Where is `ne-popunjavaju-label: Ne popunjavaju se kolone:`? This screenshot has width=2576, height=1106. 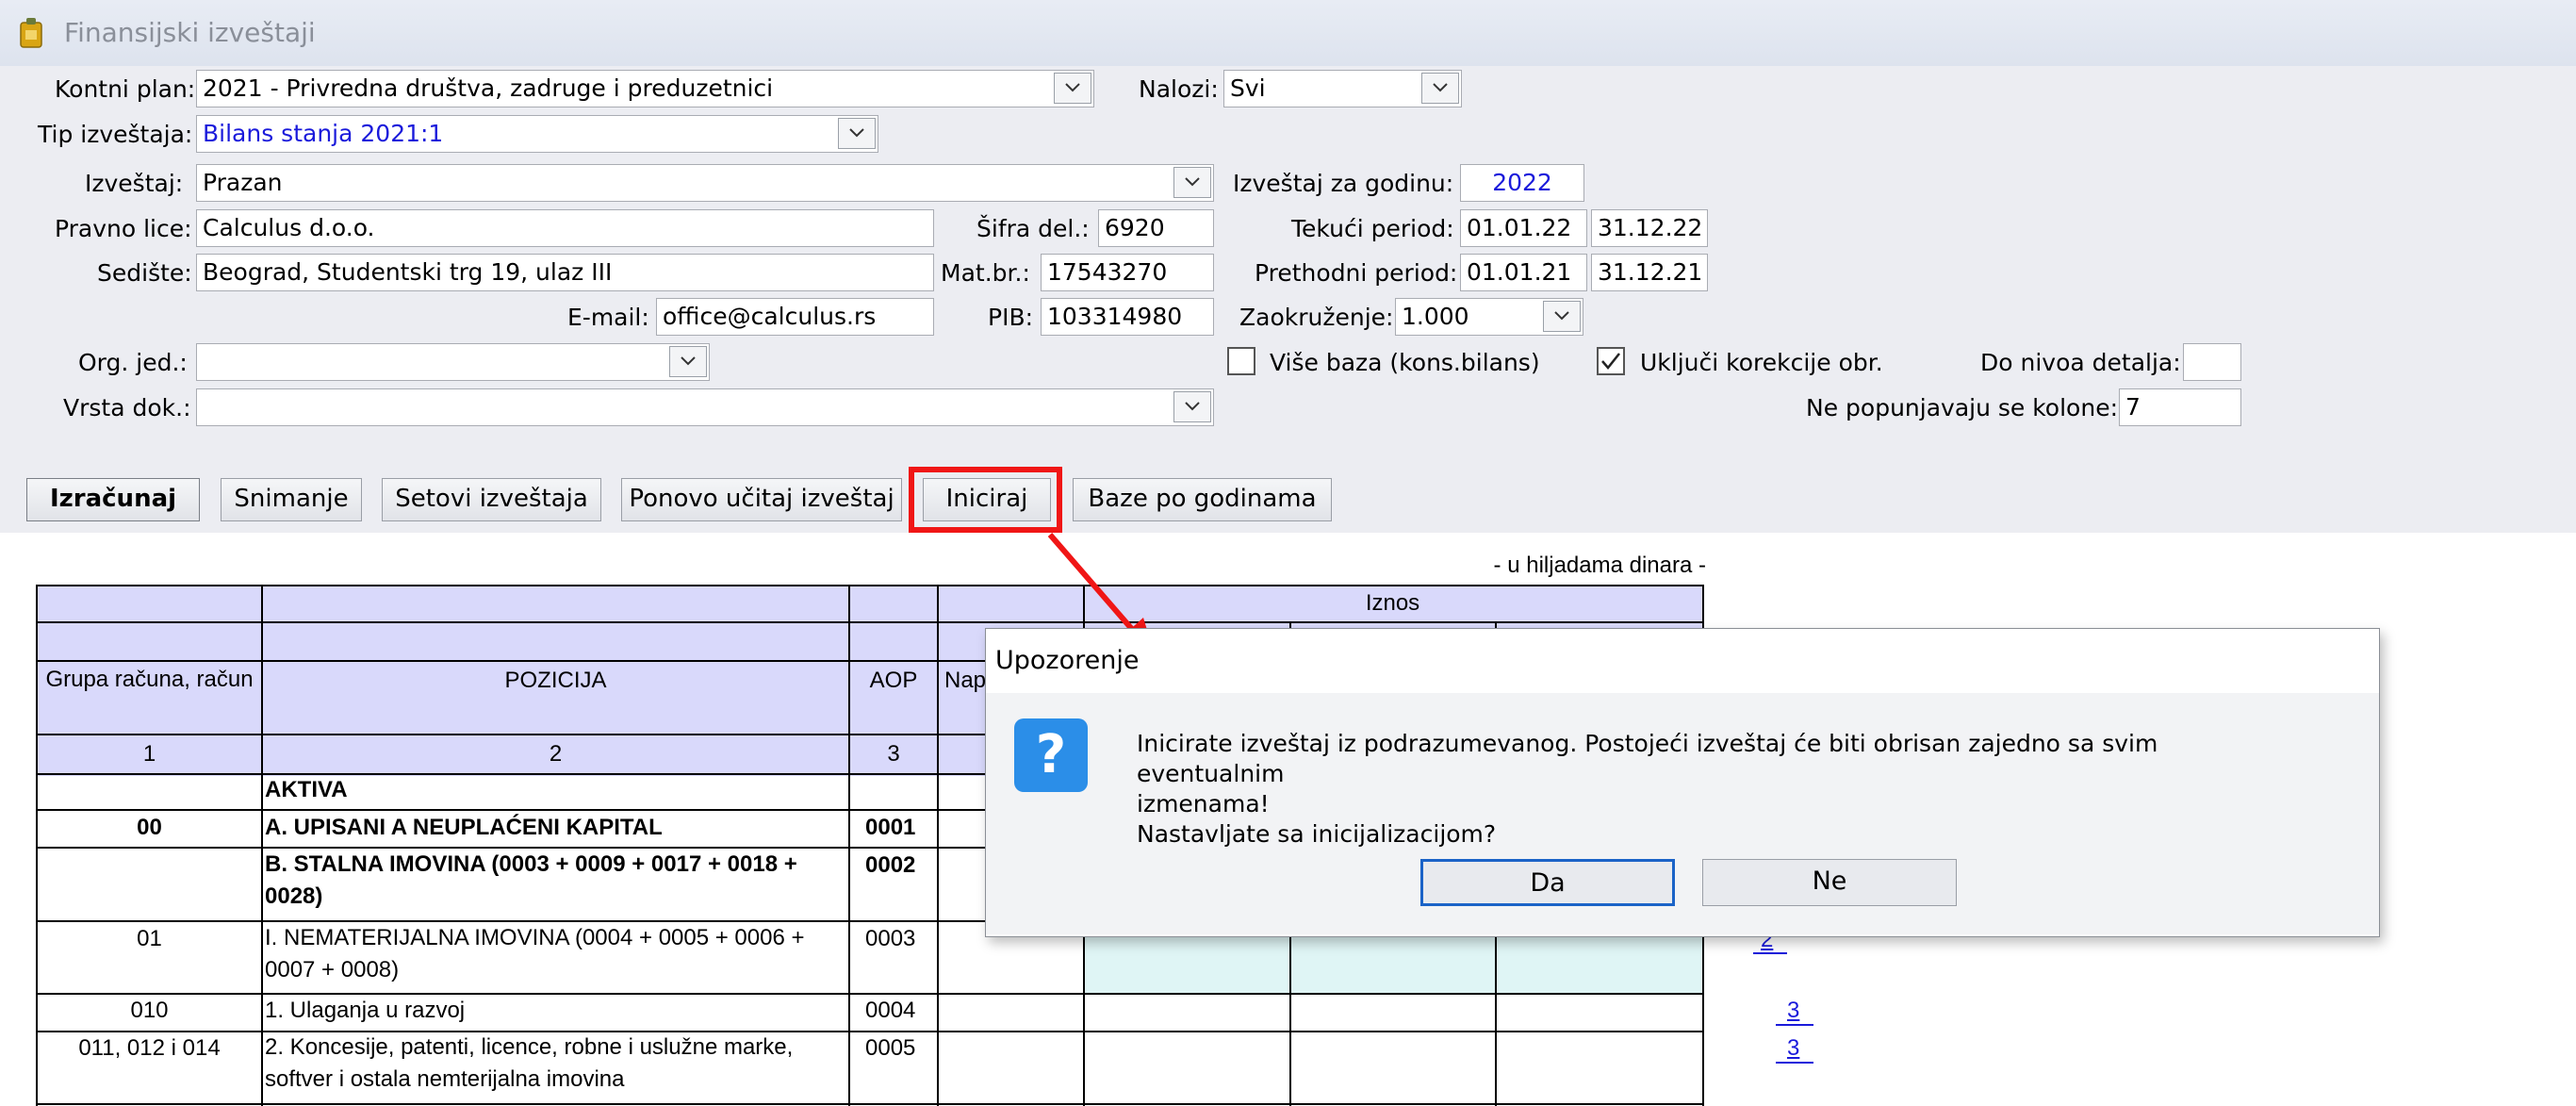 ne-popunjavaju-label: Ne popunjavaju se kolone: is located at coordinates (1962, 407).